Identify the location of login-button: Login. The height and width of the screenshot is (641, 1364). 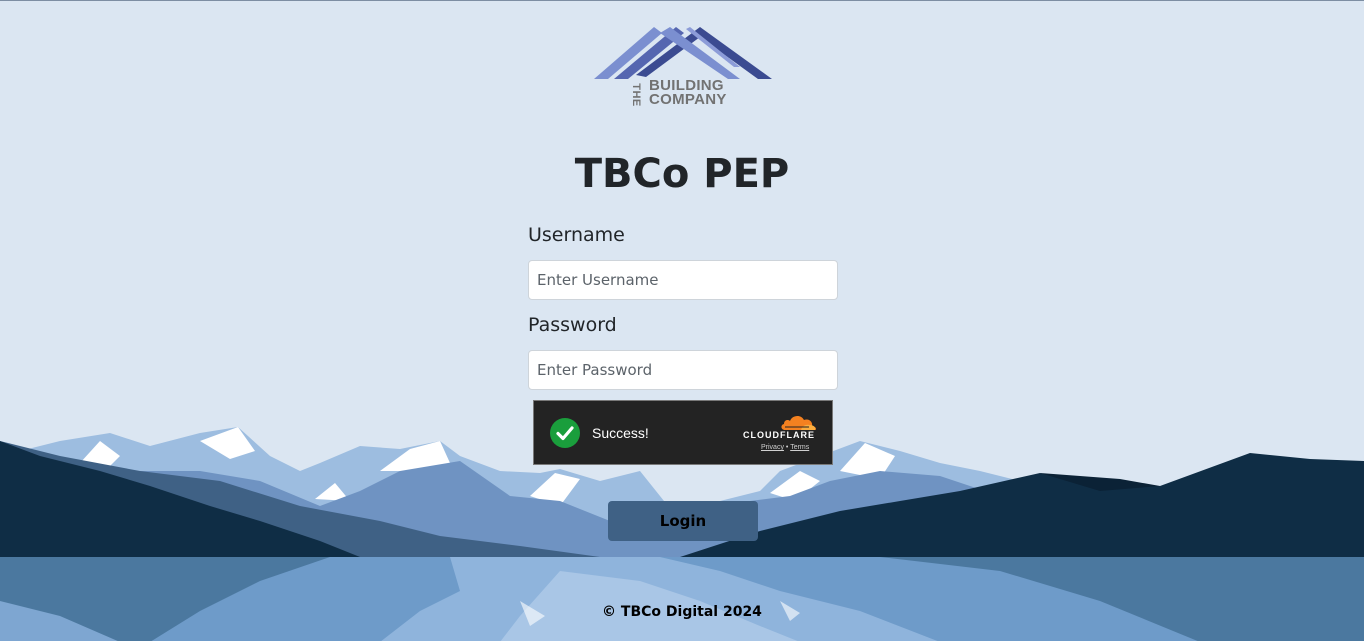
(683, 521).